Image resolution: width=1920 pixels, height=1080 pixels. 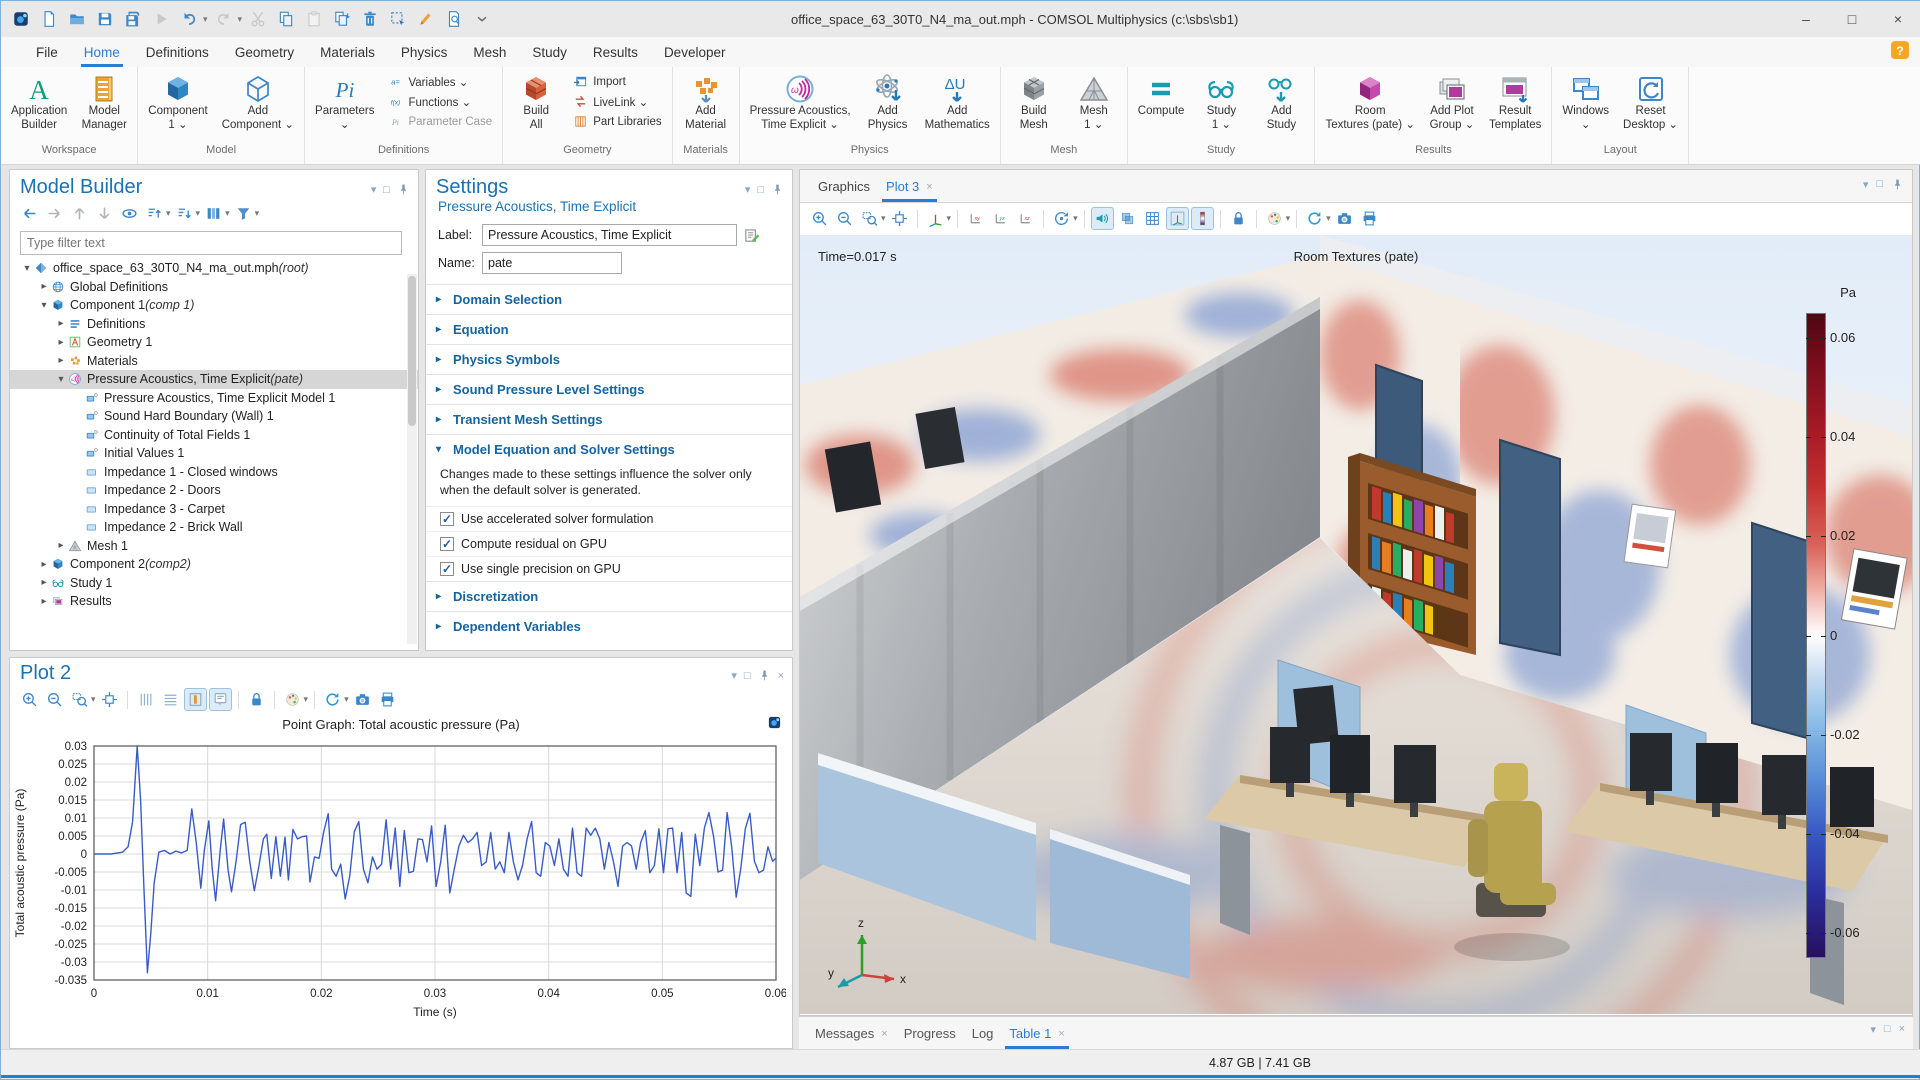 What do you see at coordinates (105, 19) in the screenshot?
I see `save-icon` at bounding box center [105, 19].